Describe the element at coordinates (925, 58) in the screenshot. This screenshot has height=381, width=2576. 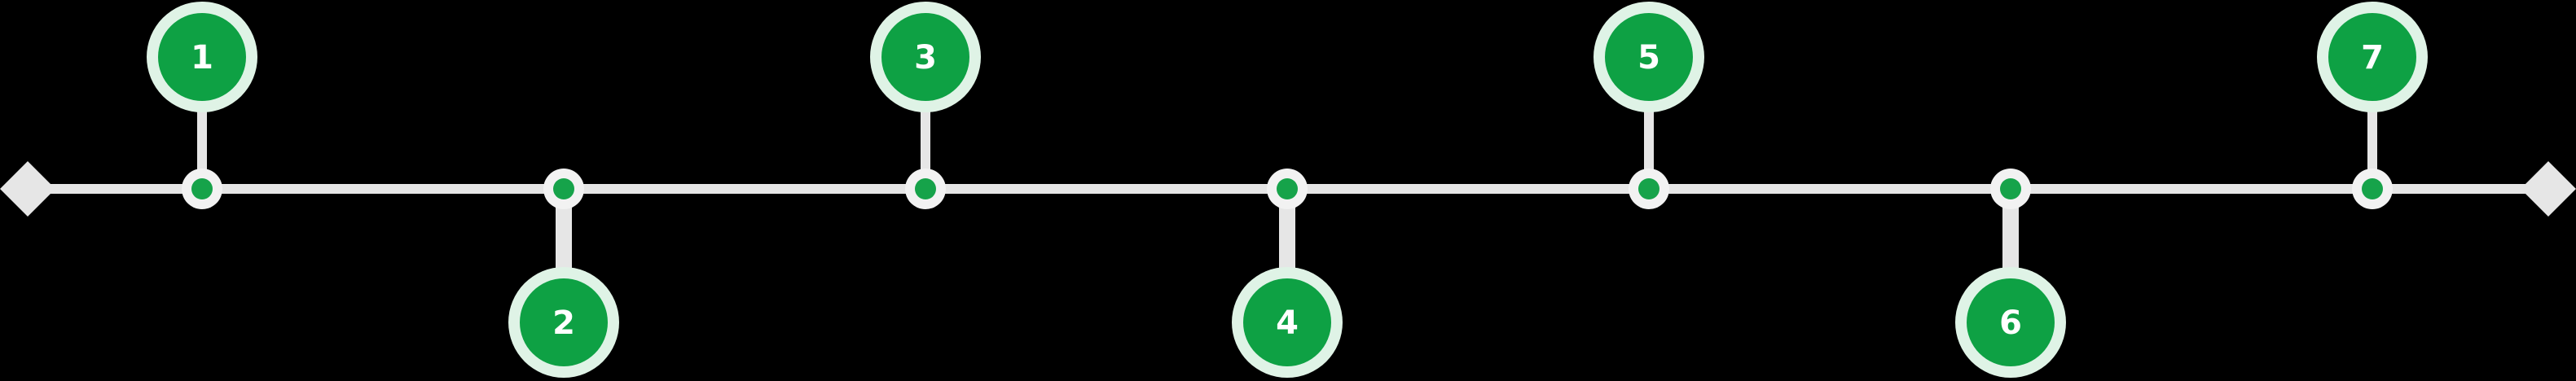
I see `step-number: 3` at that location.